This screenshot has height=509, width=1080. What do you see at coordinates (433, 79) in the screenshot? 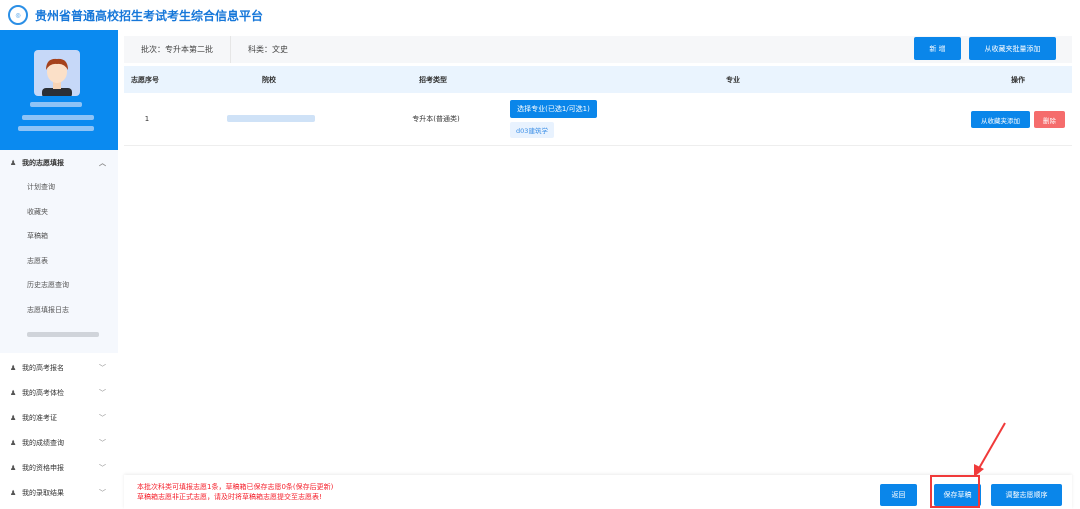
I see `col-type: 招考类型` at bounding box center [433, 79].